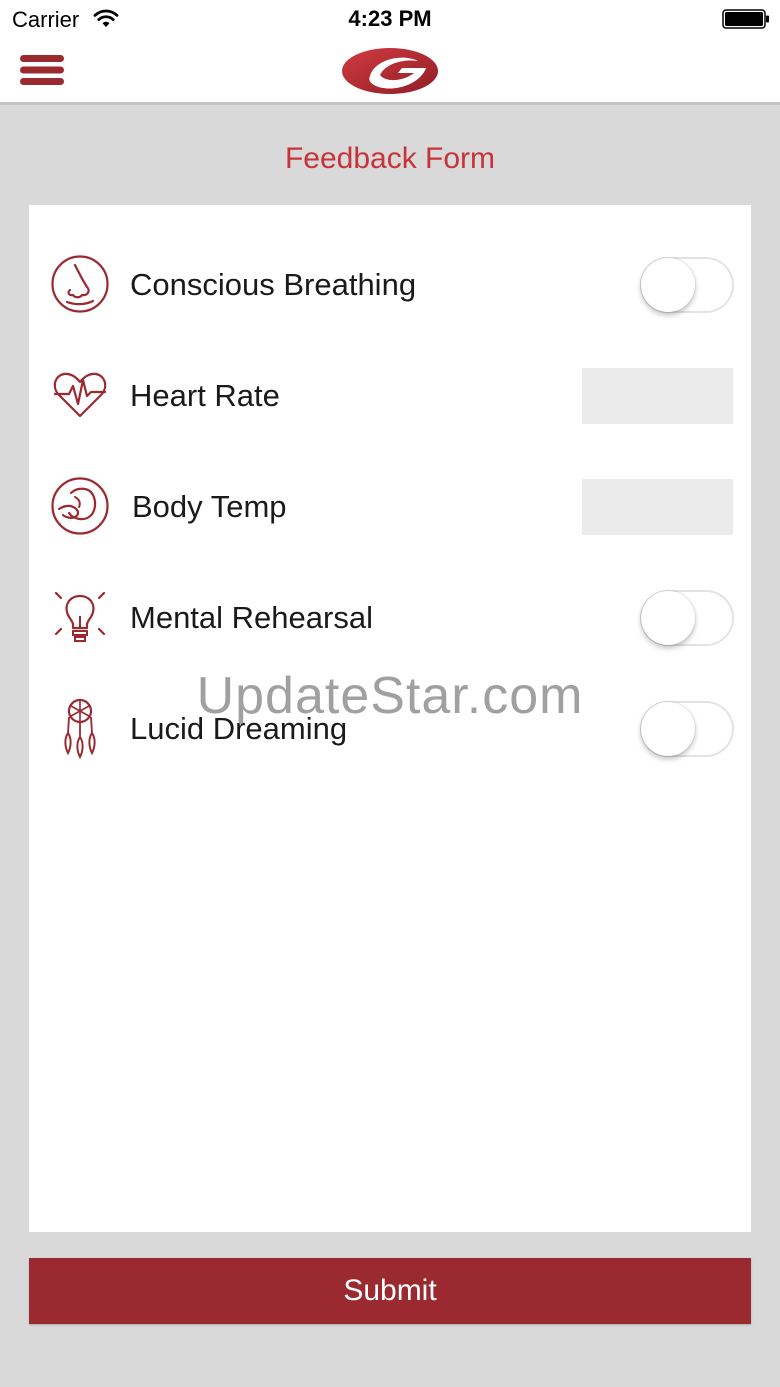  I want to click on form-row-body-temp: Body Temp, so click(390, 506).